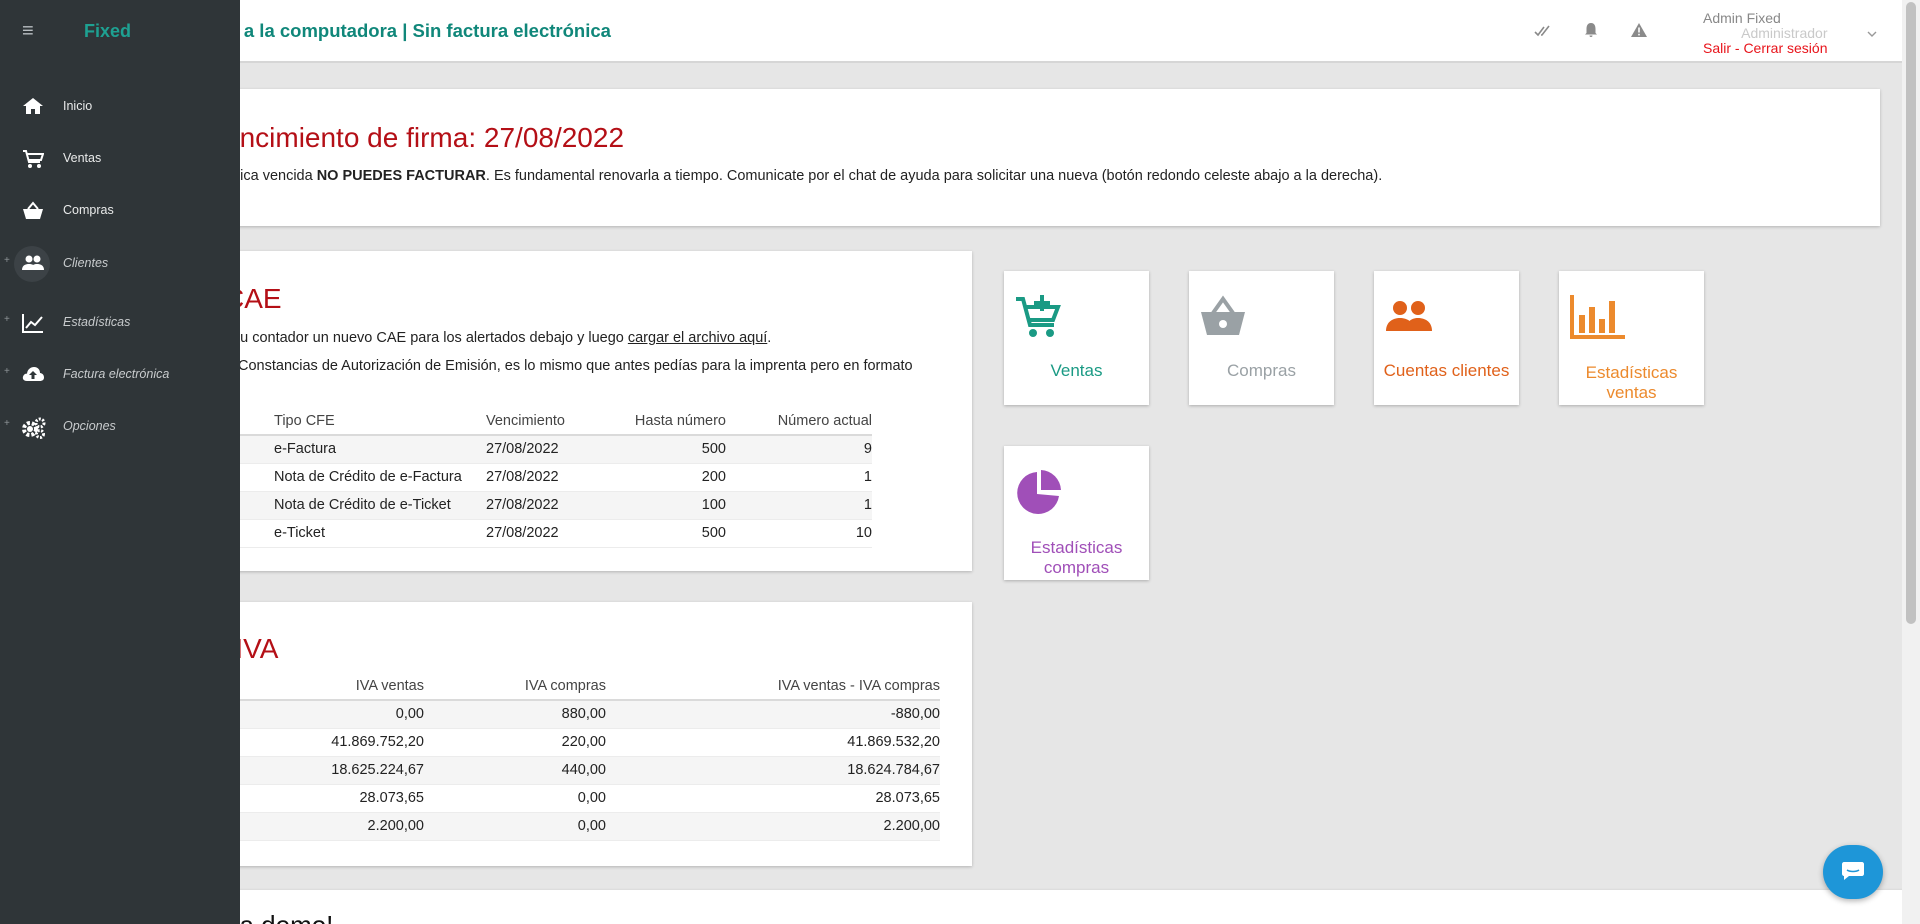  I want to click on col-header: IVA compras, so click(515, 686).